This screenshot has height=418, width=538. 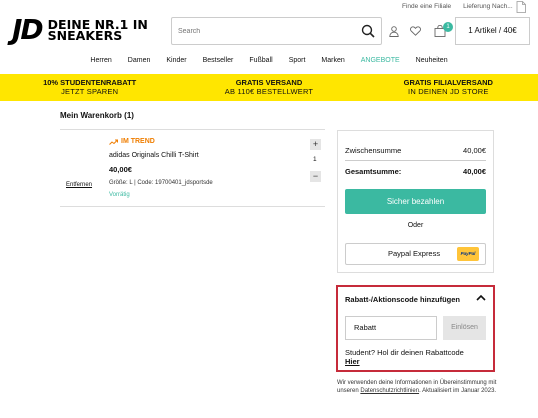 I want to click on nav-item-fussball: Fußball, so click(x=260, y=60).